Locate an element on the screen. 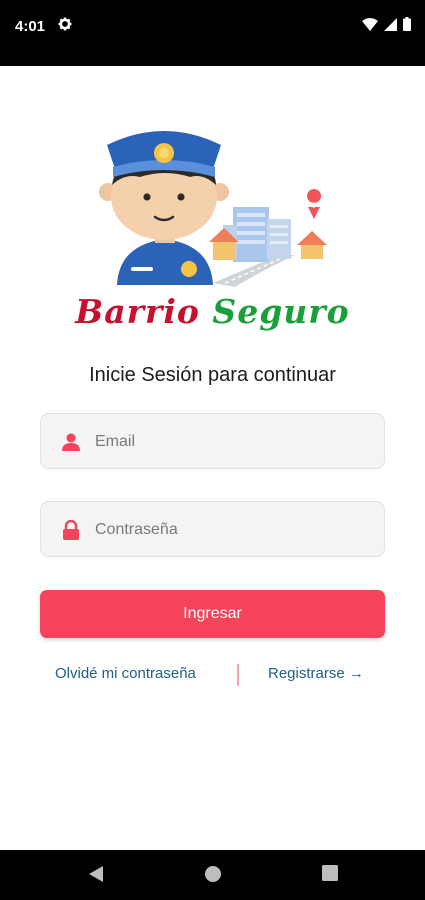  brand-title: Barrio Seguro is located at coordinates (212, 311).